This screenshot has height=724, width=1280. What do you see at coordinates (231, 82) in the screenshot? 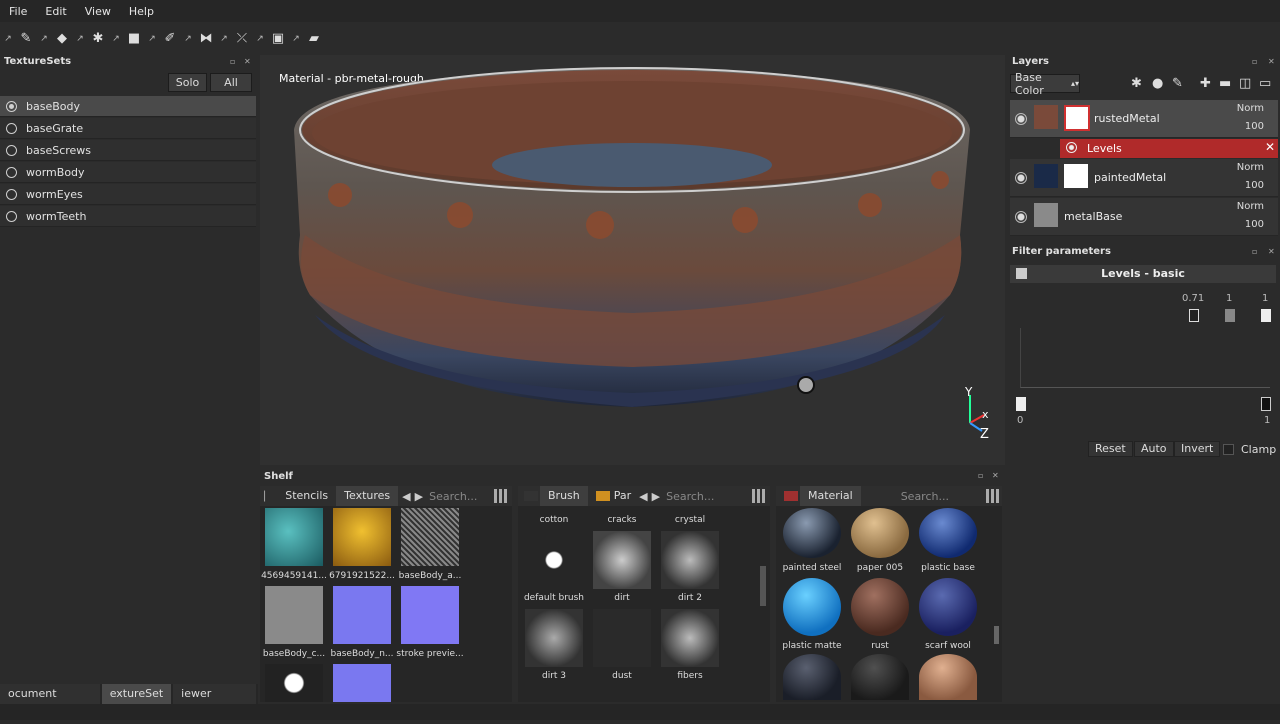
I see `all-button: All` at bounding box center [231, 82].